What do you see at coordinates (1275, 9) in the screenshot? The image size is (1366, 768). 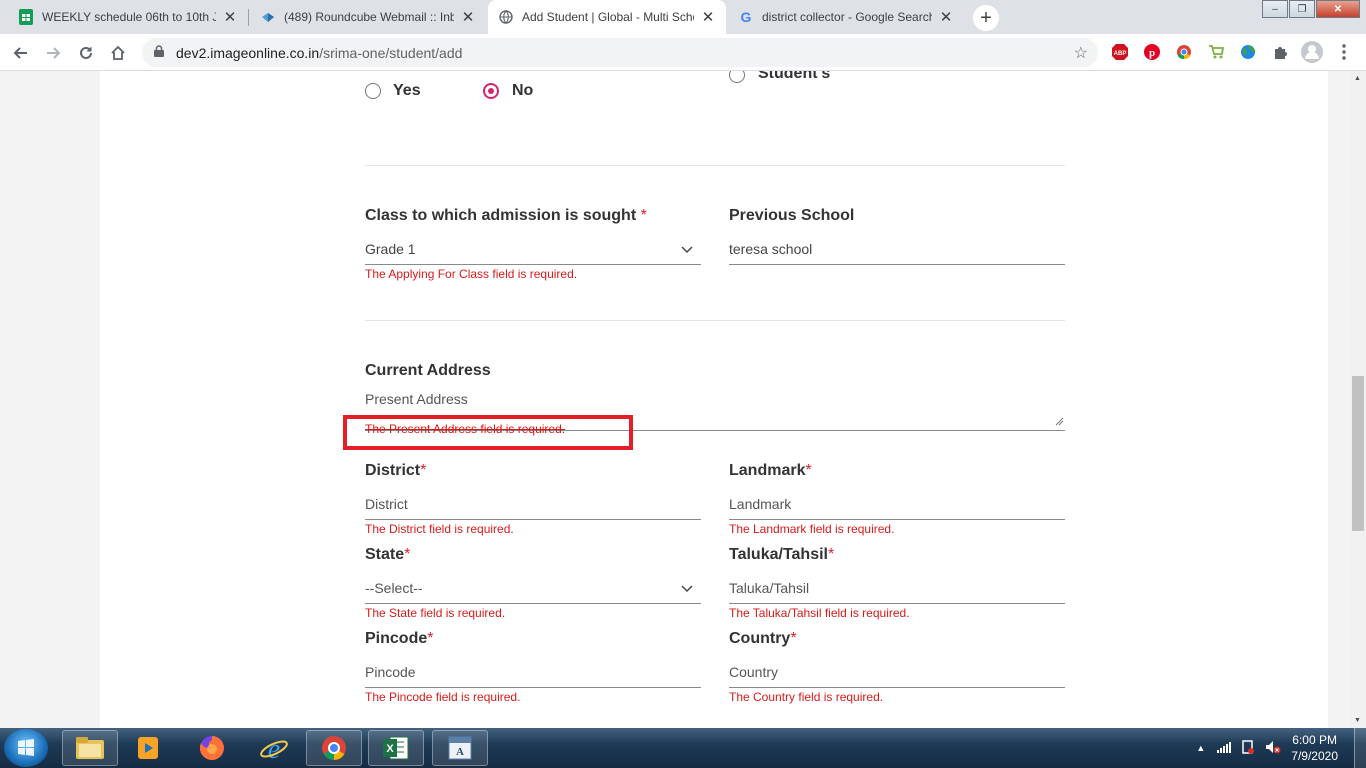 I see `minimize-button: –` at bounding box center [1275, 9].